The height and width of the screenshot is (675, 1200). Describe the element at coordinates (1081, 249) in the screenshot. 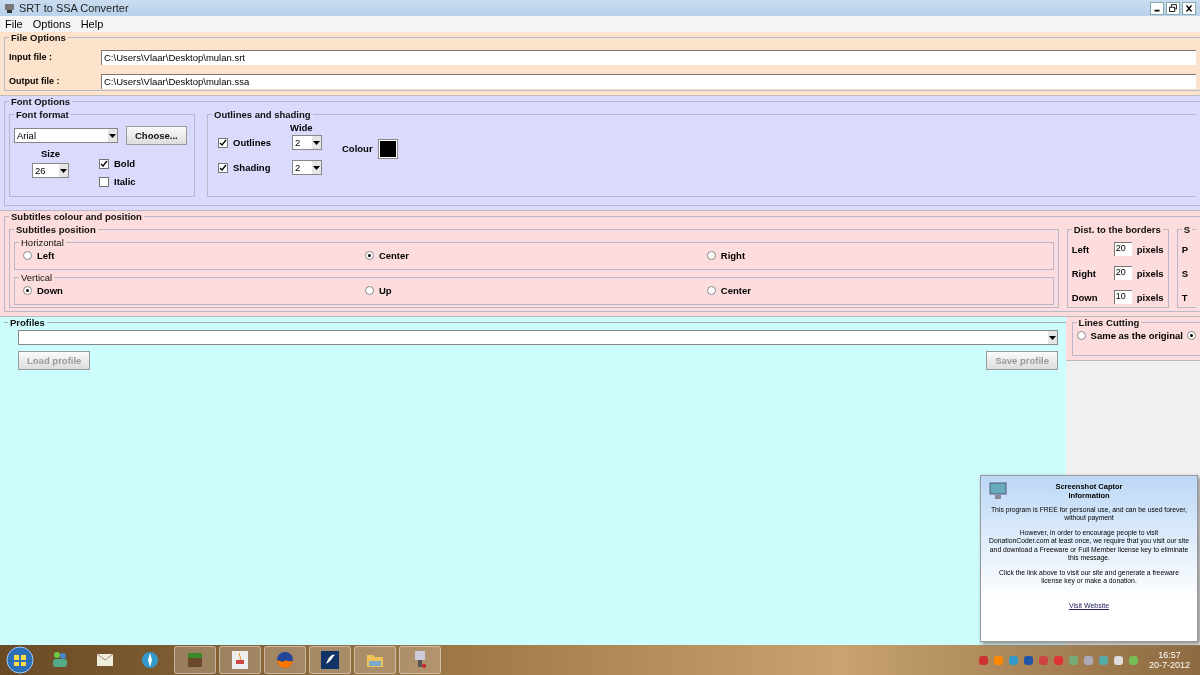

I see `field-label: Left` at that location.